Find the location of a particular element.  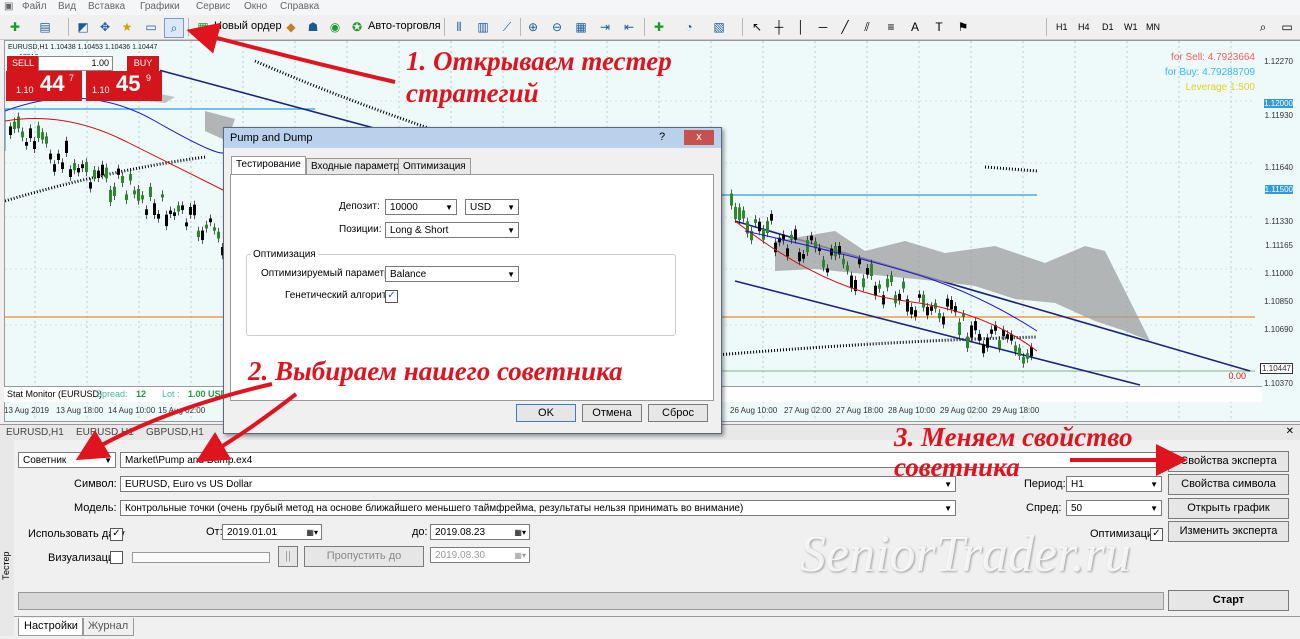

from-date-input: 2019.01.01 ▦▾ is located at coordinates (272, 532).